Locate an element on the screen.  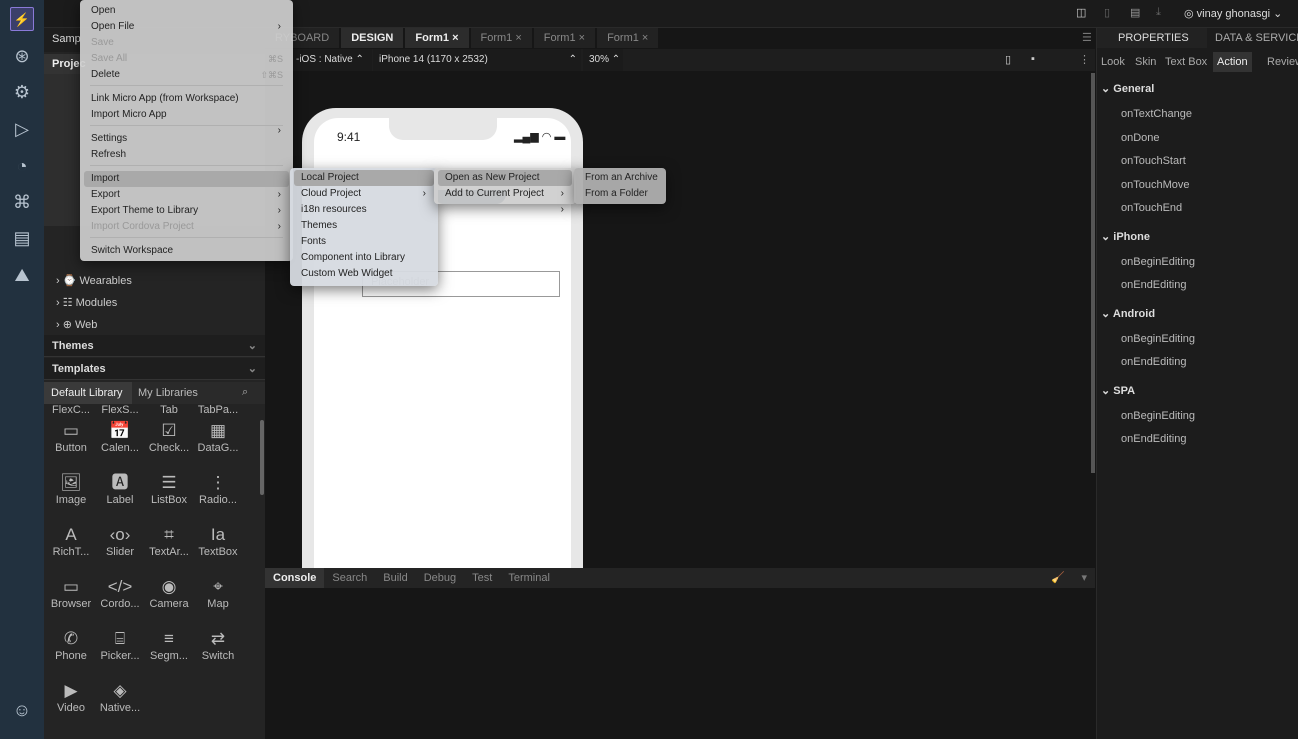
tab-console: Console is located at coordinates (295, 578).